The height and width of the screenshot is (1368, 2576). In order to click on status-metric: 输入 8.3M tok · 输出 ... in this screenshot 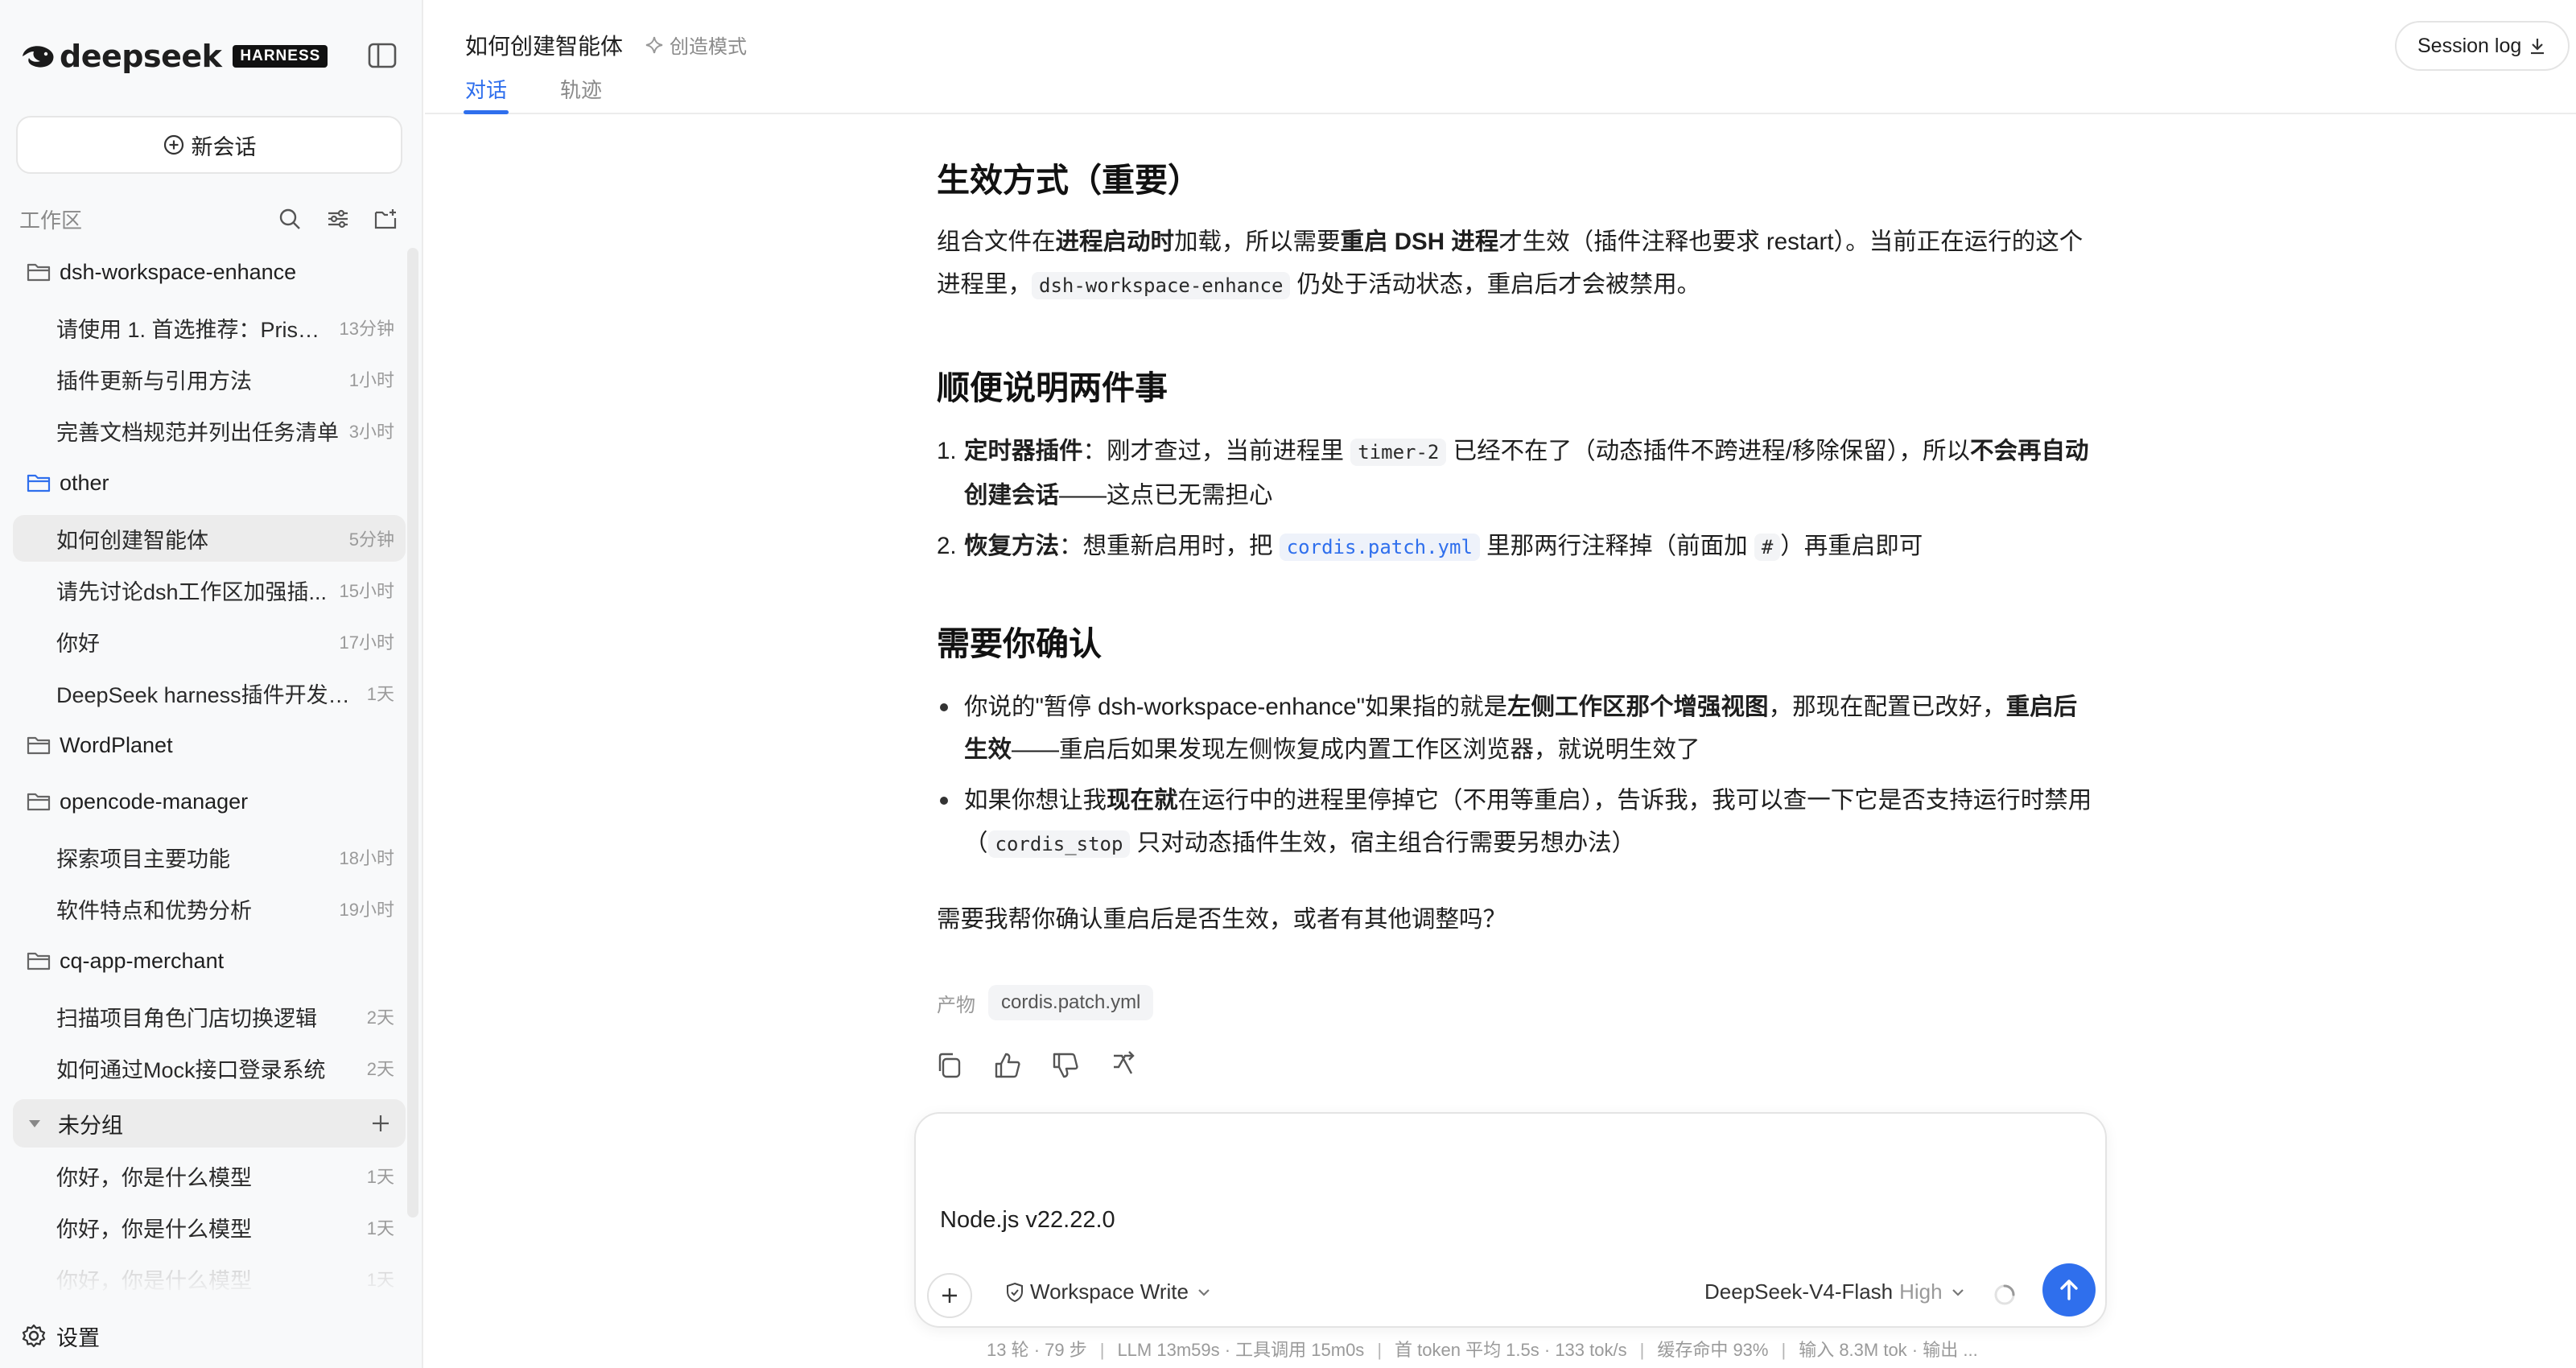, I will do `click(1888, 1350)`.